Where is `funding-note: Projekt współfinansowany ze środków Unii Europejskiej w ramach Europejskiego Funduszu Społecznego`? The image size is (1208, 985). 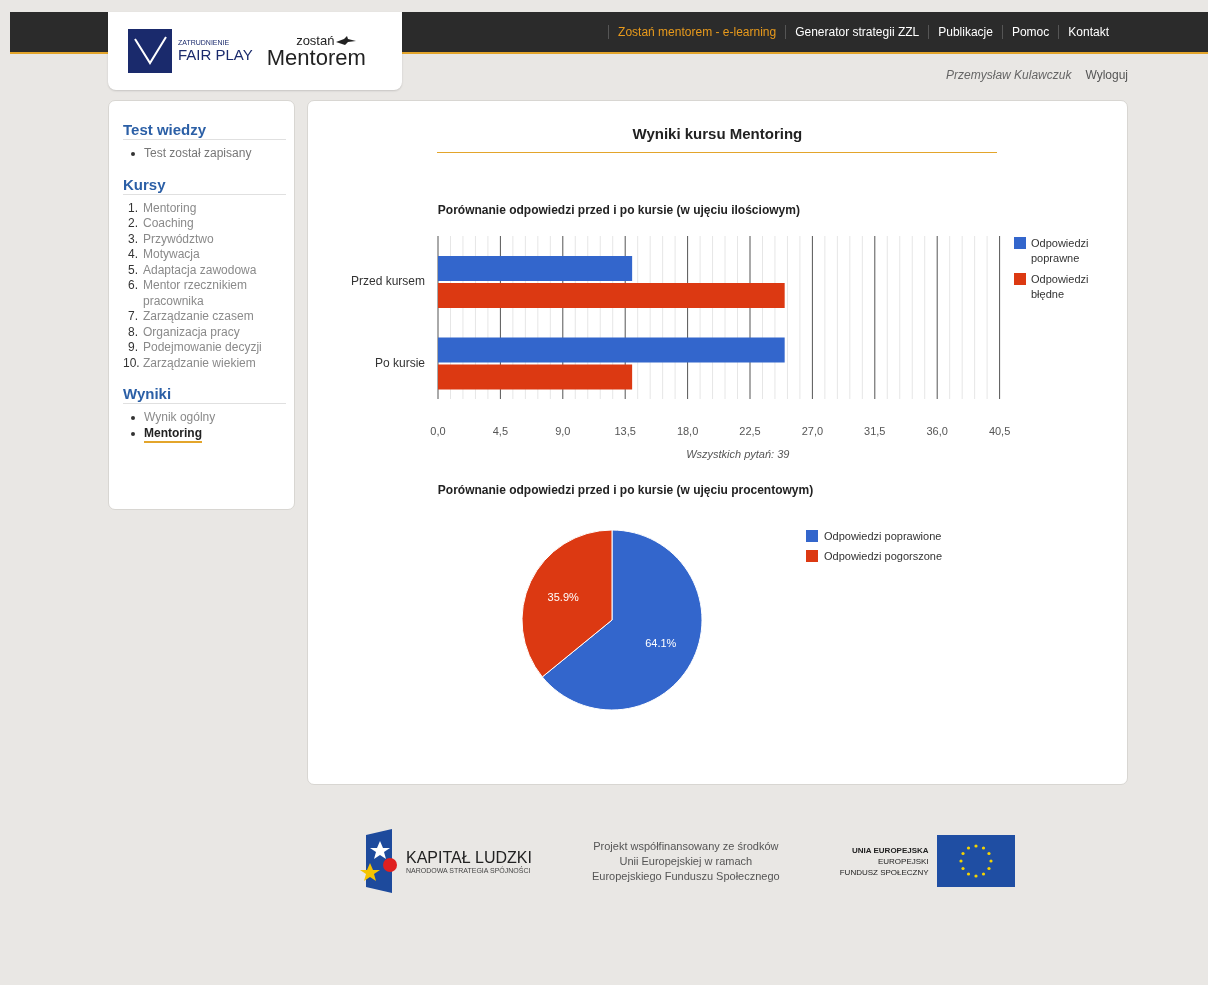
funding-note: Projekt współfinansowany ze środków Unii Europejskiej w ramach Europejskiego Funduszu Społecznego is located at coordinates (685, 861).